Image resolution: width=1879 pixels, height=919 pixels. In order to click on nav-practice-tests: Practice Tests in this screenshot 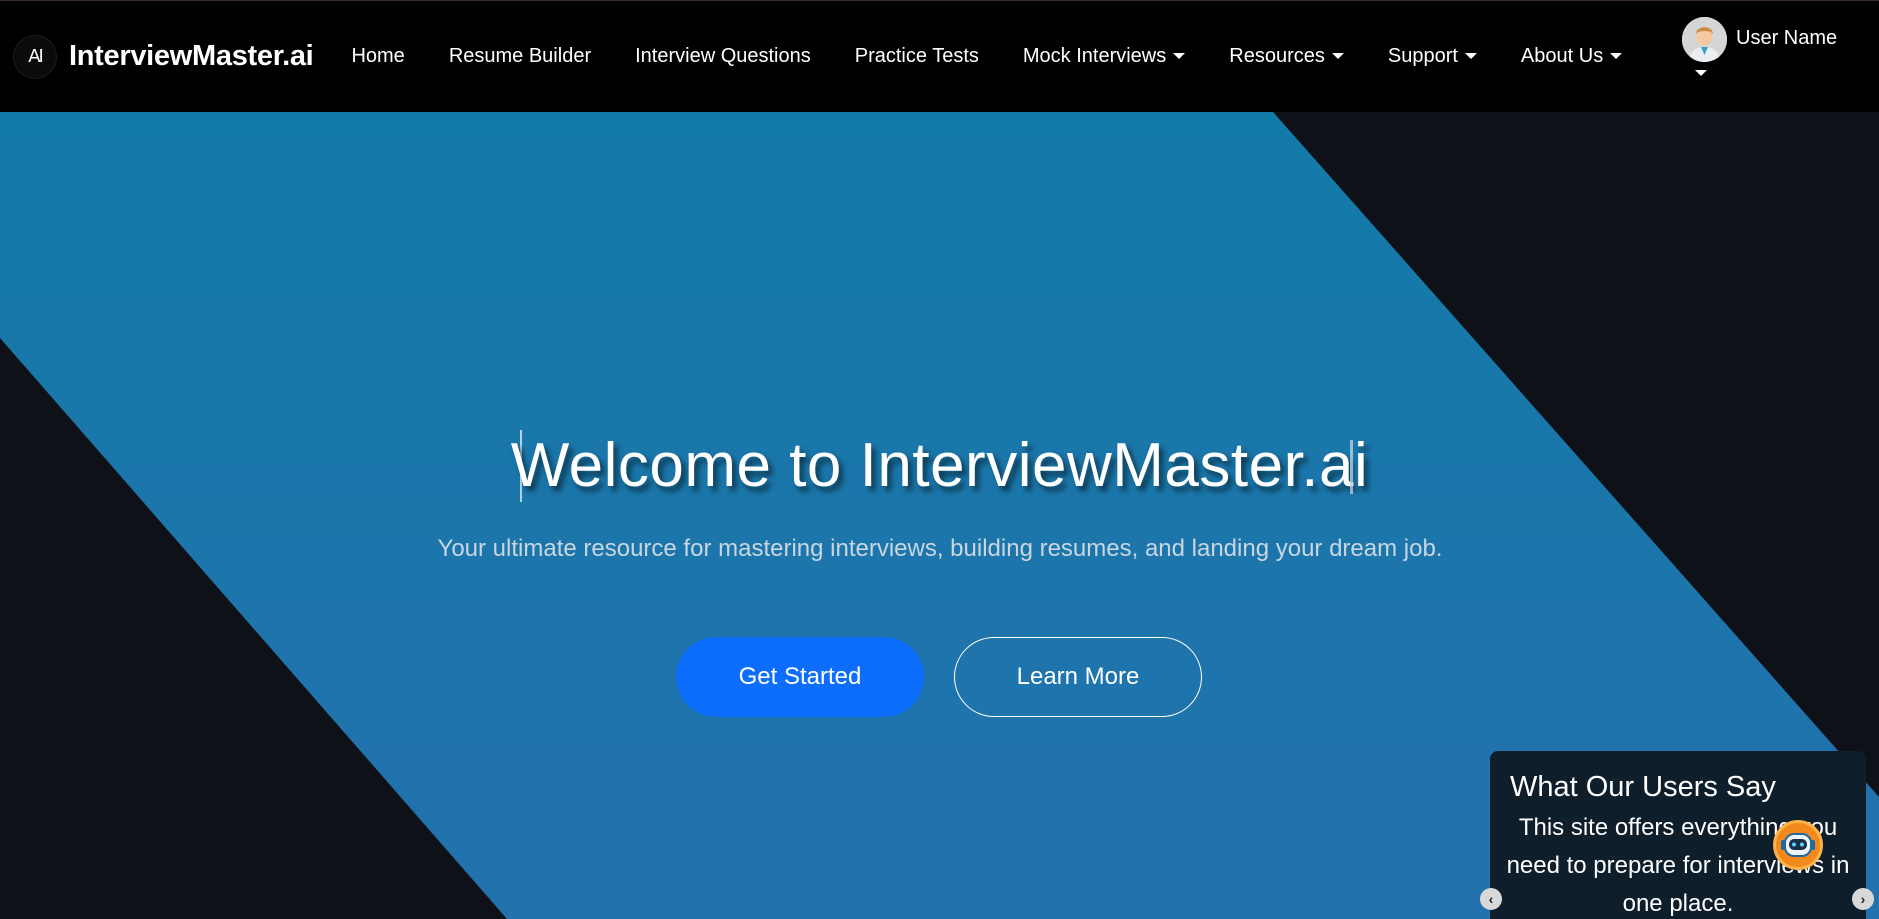, I will do `click(917, 56)`.